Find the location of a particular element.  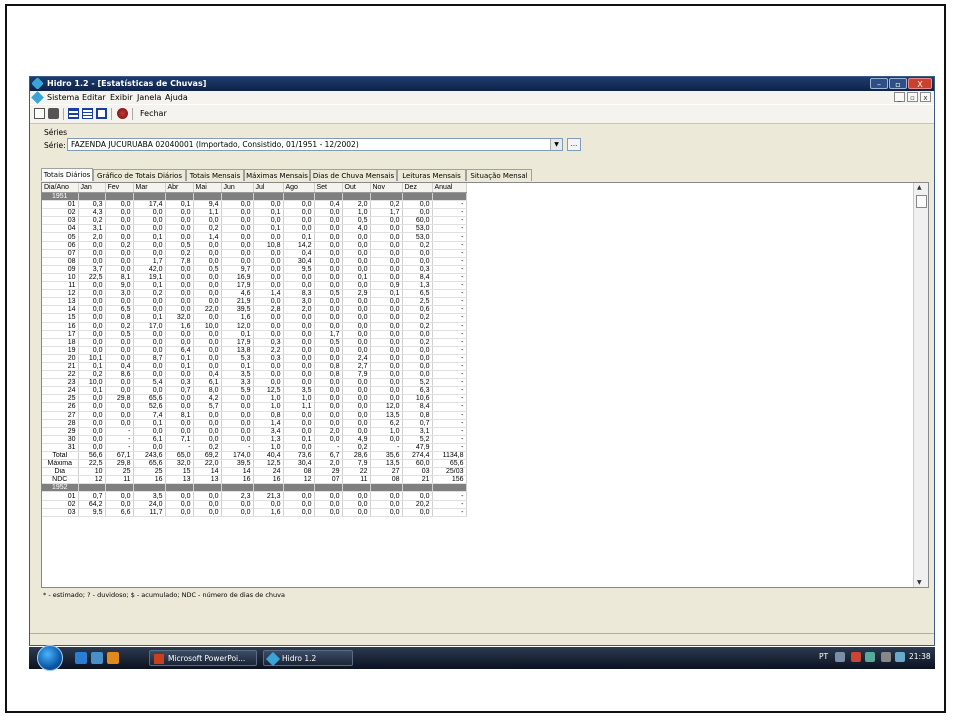

table-cell: 12,0 is located at coordinates (386, 407).